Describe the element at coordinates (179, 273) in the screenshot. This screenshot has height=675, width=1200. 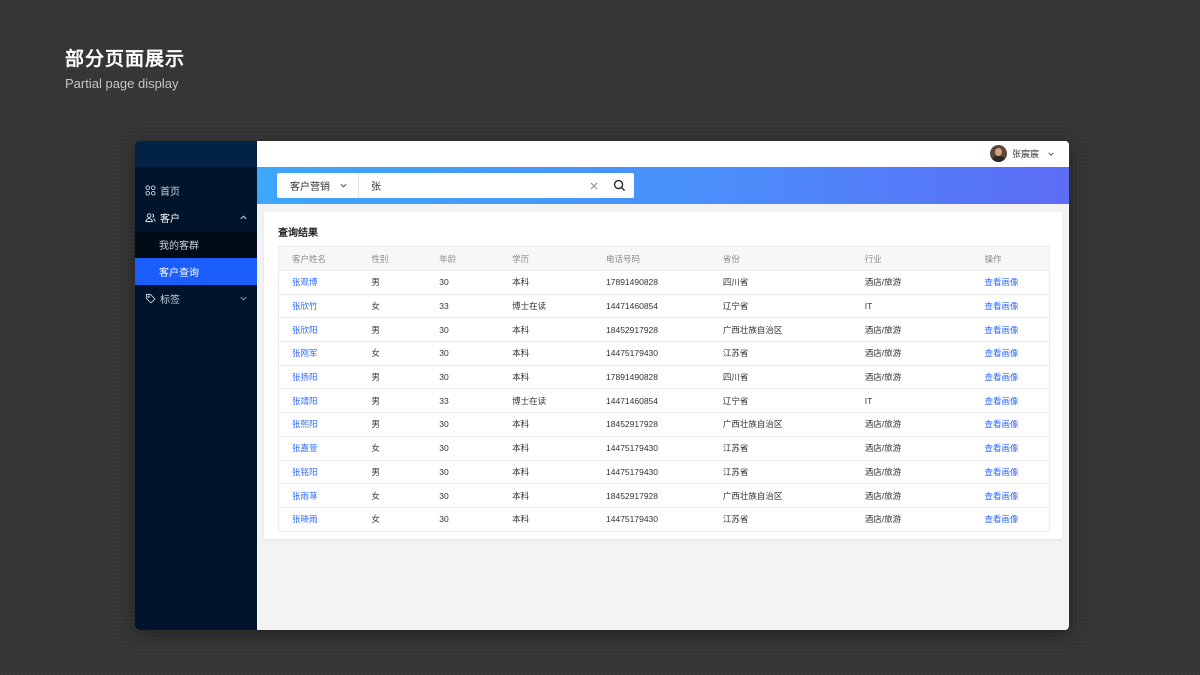
I see `sidebar-item-label: 客户查询` at that location.